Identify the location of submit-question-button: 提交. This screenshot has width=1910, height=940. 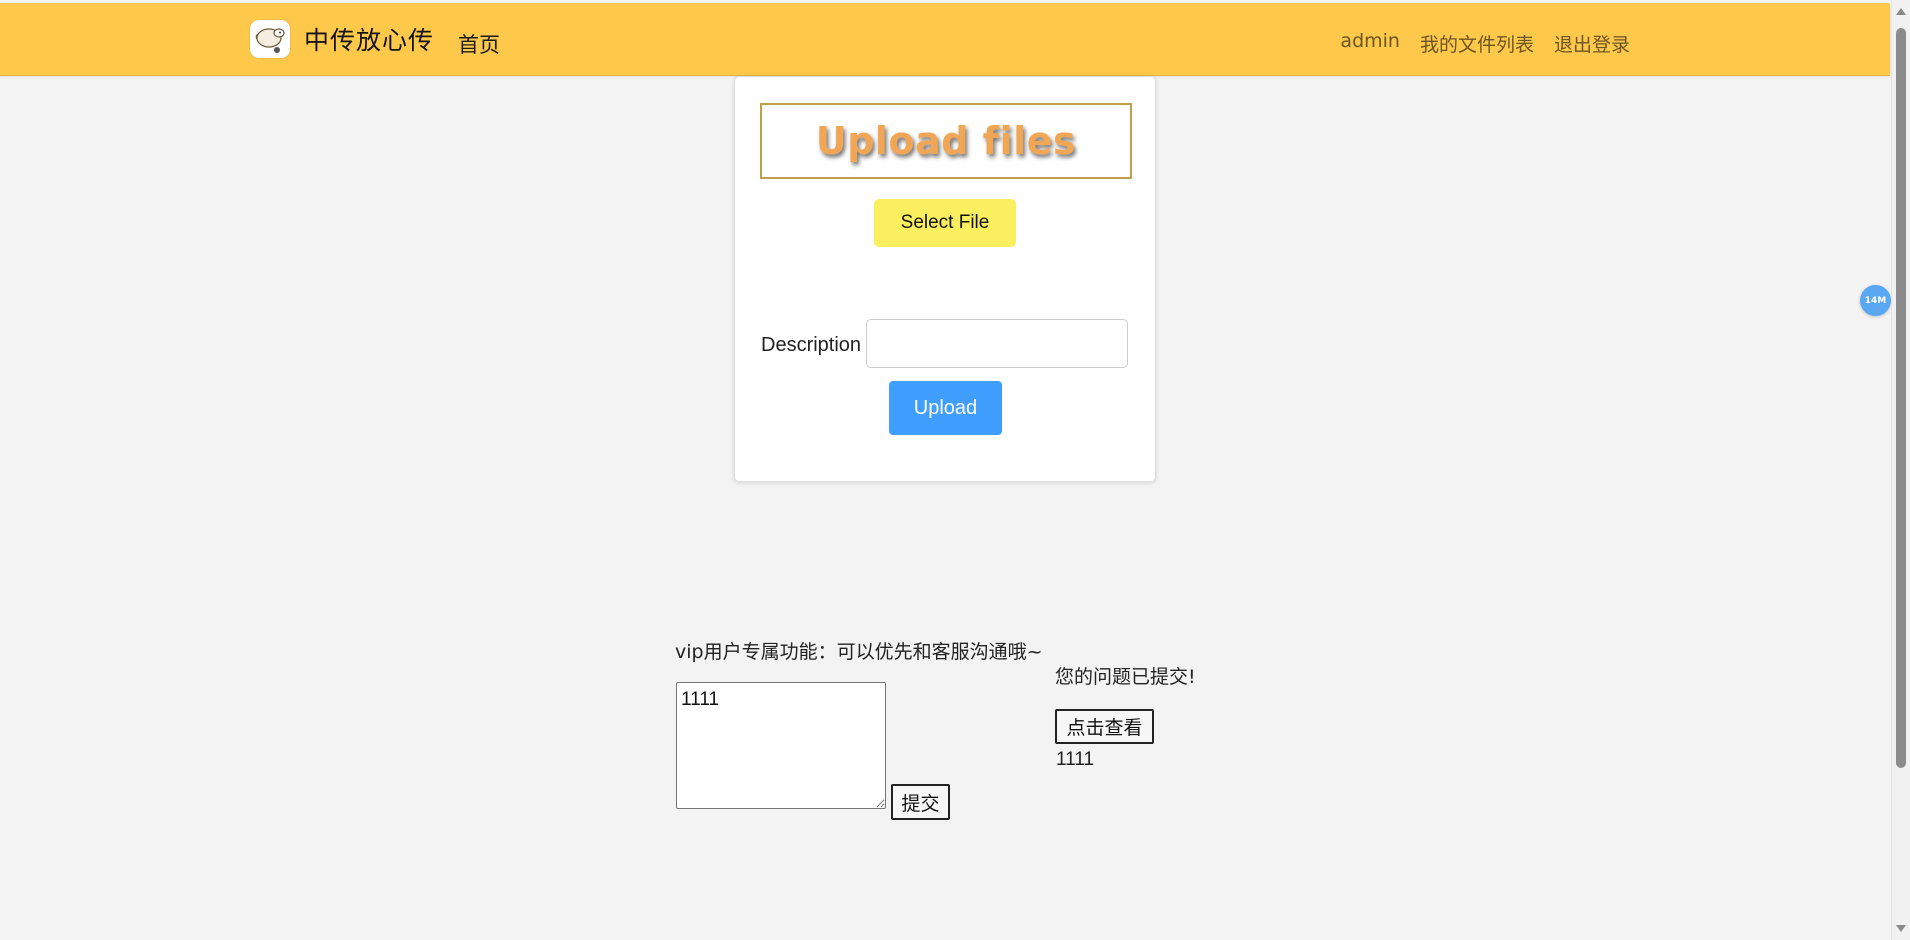
(920, 802).